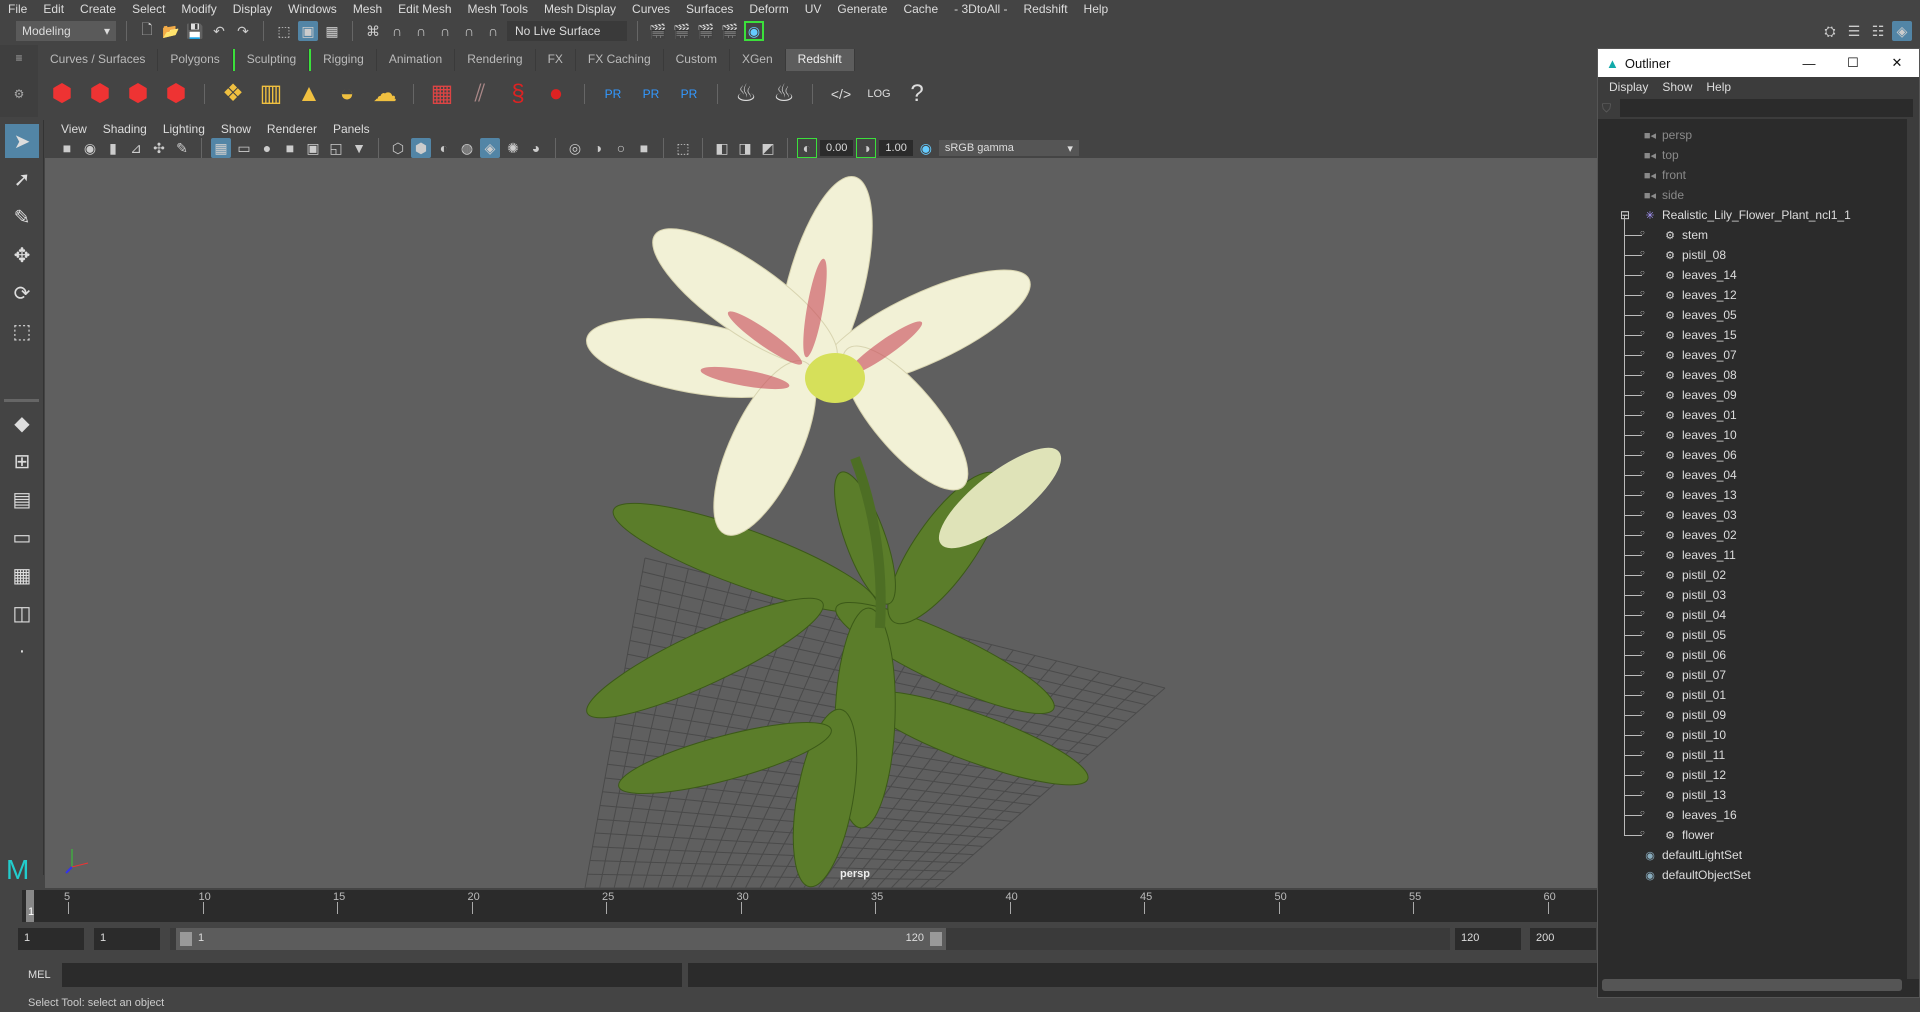  What do you see at coordinates (1830, 31) in the screenshot?
I see `modeling-toolkit-icon: ⛭` at bounding box center [1830, 31].